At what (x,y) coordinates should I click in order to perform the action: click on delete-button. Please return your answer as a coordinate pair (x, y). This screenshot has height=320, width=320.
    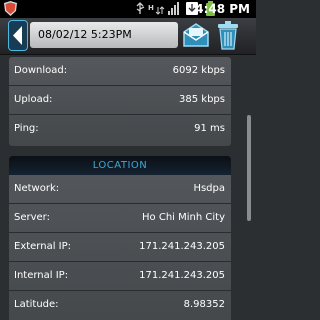
    Looking at the image, I should click on (228, 35).